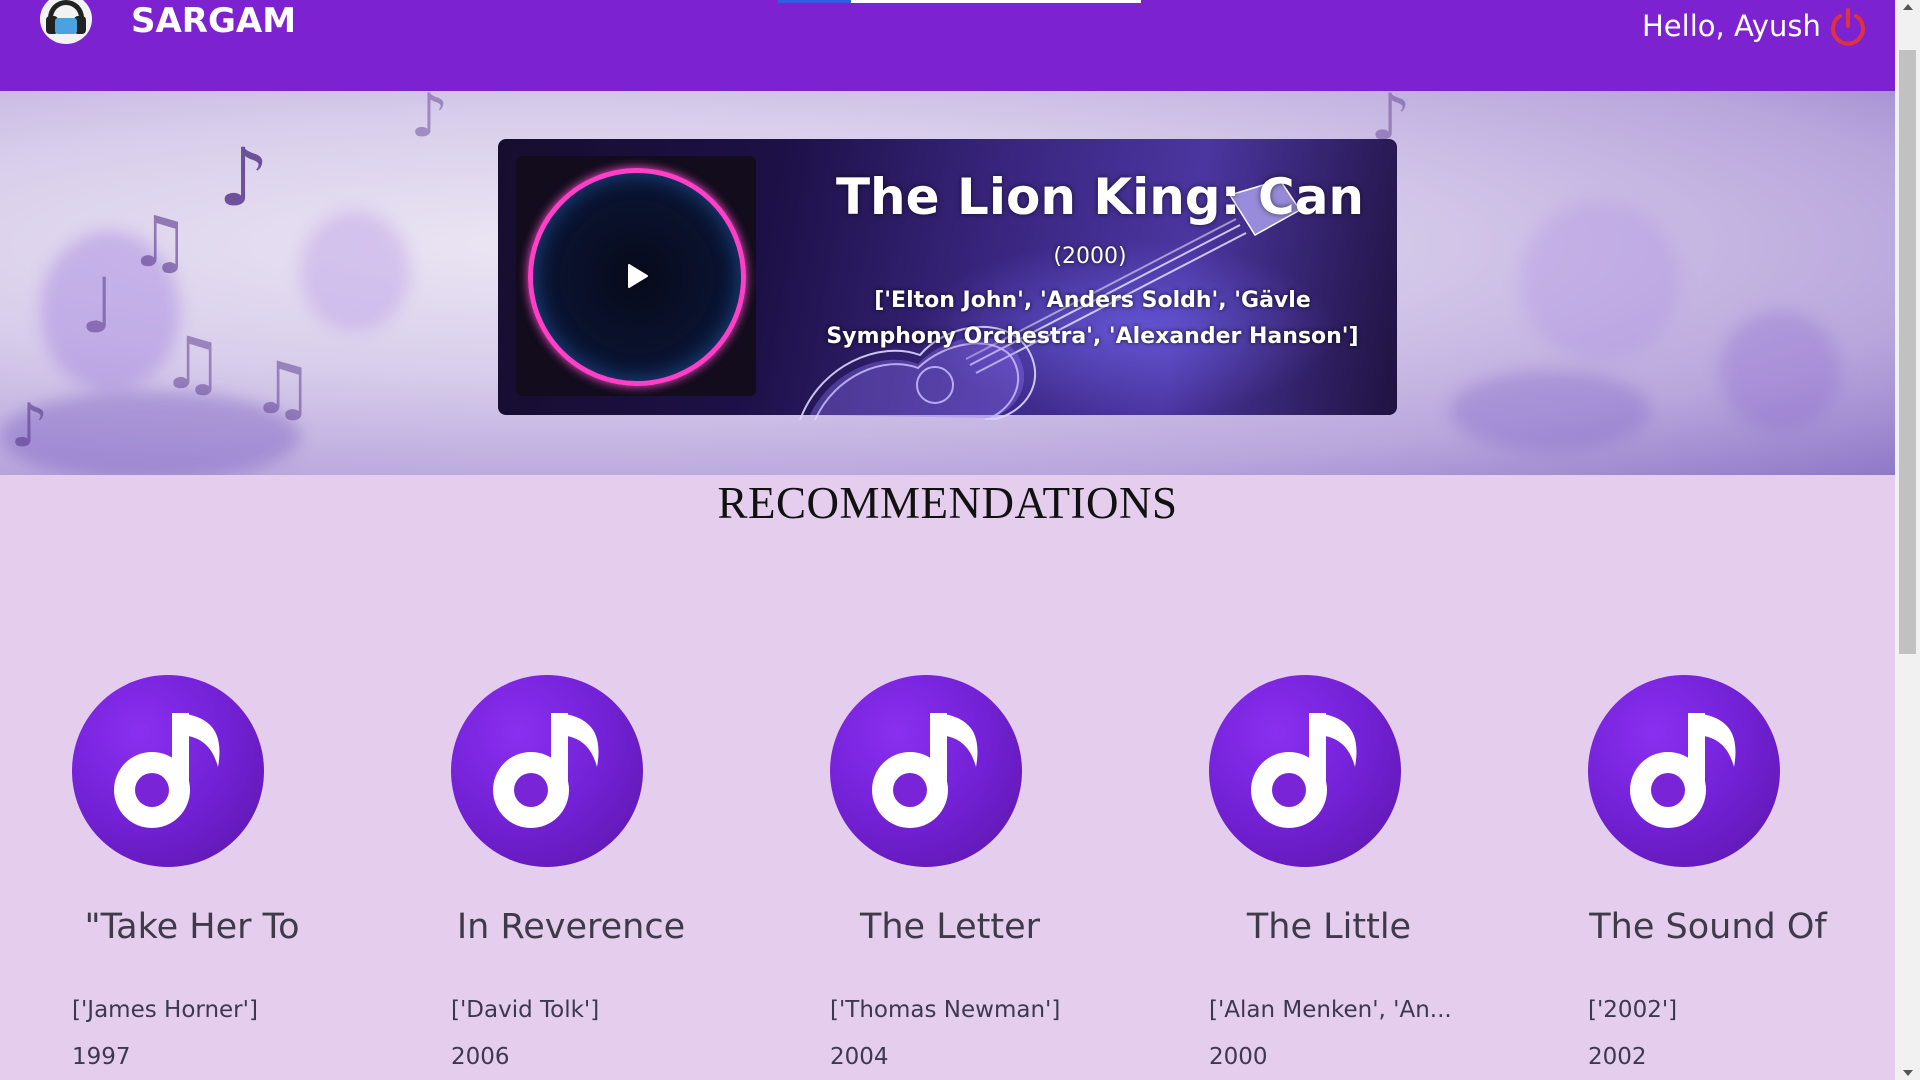 Image resolution: width=1920 pixels, height=1080 pixels. I want to click on recommendation-year: 2006, so click(480, 1057).